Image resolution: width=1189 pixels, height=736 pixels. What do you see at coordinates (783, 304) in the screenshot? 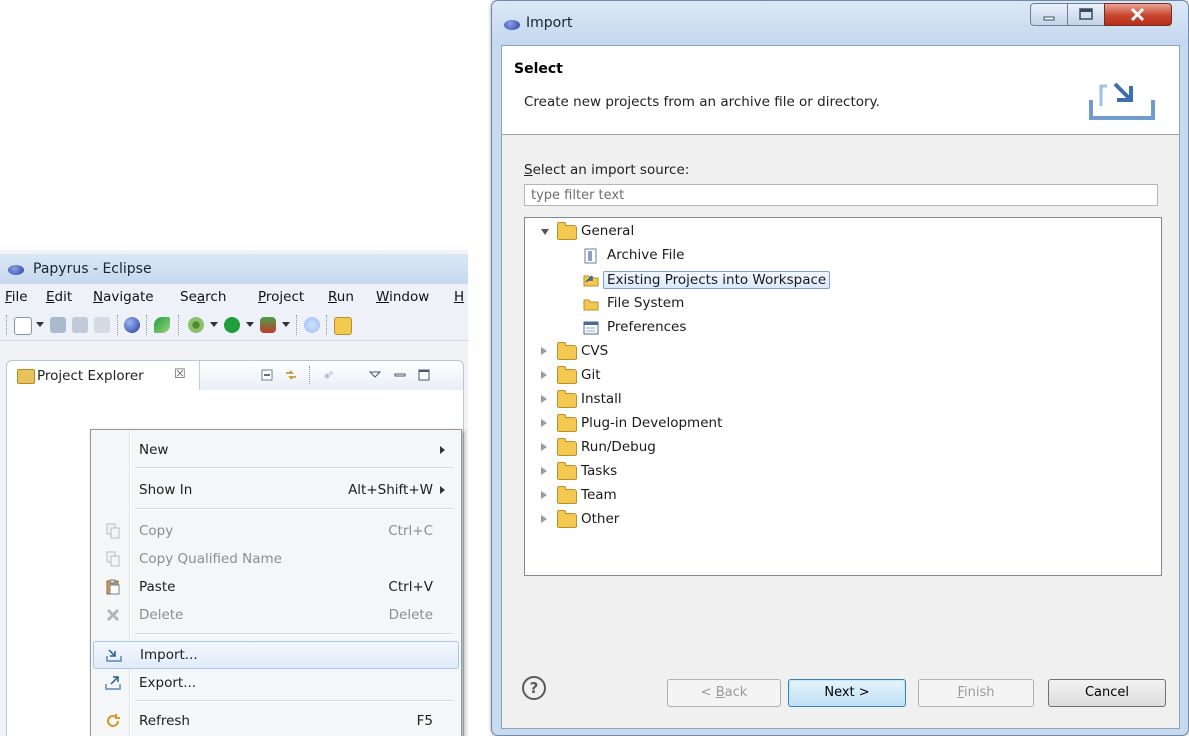
I see `tree-item-file-system: File System` at bounding box center [783, 304].